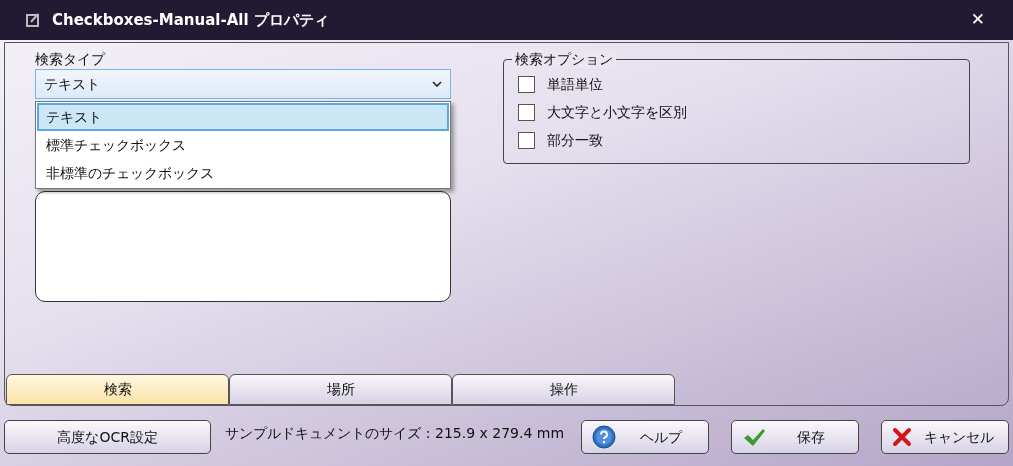 This screenshot has height=466, width=1013. What do you see at coordinates (604, 437) in the screenshot?
I see `help-icon` at bounding box center [604, 437].